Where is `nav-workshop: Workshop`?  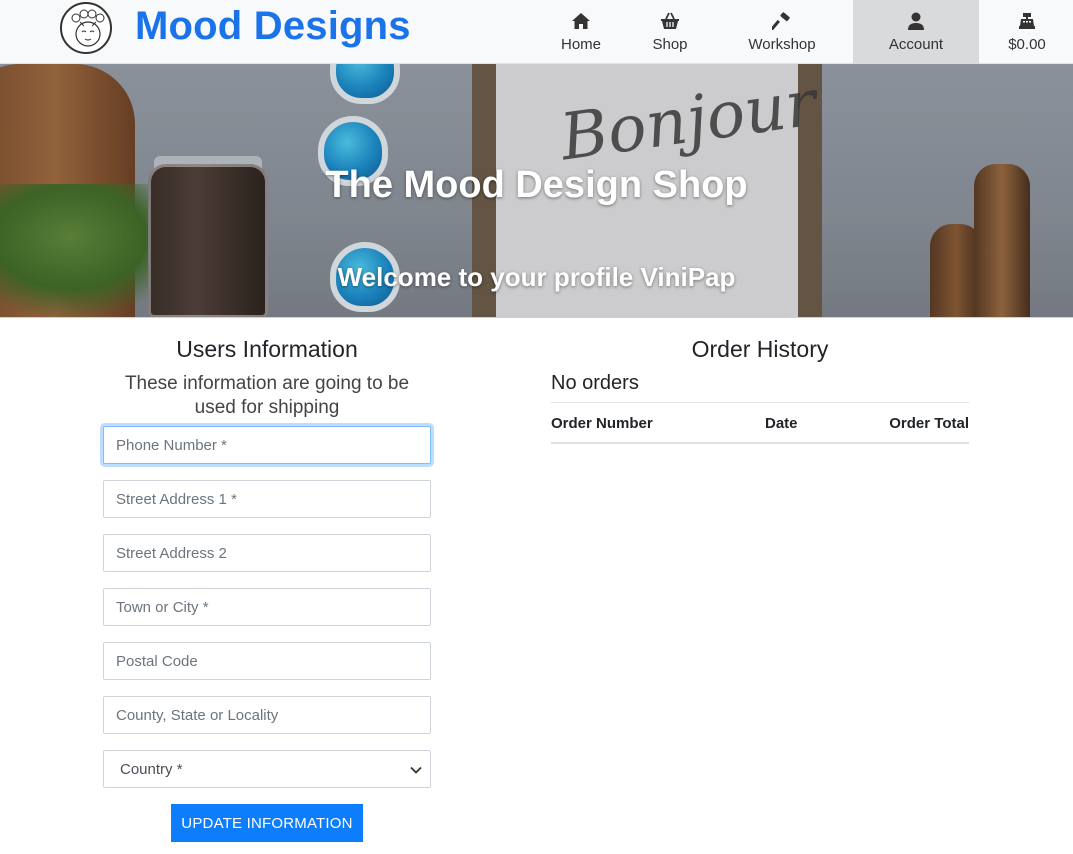
nav-workshop: Workshop is located at coordinates (782, 32).